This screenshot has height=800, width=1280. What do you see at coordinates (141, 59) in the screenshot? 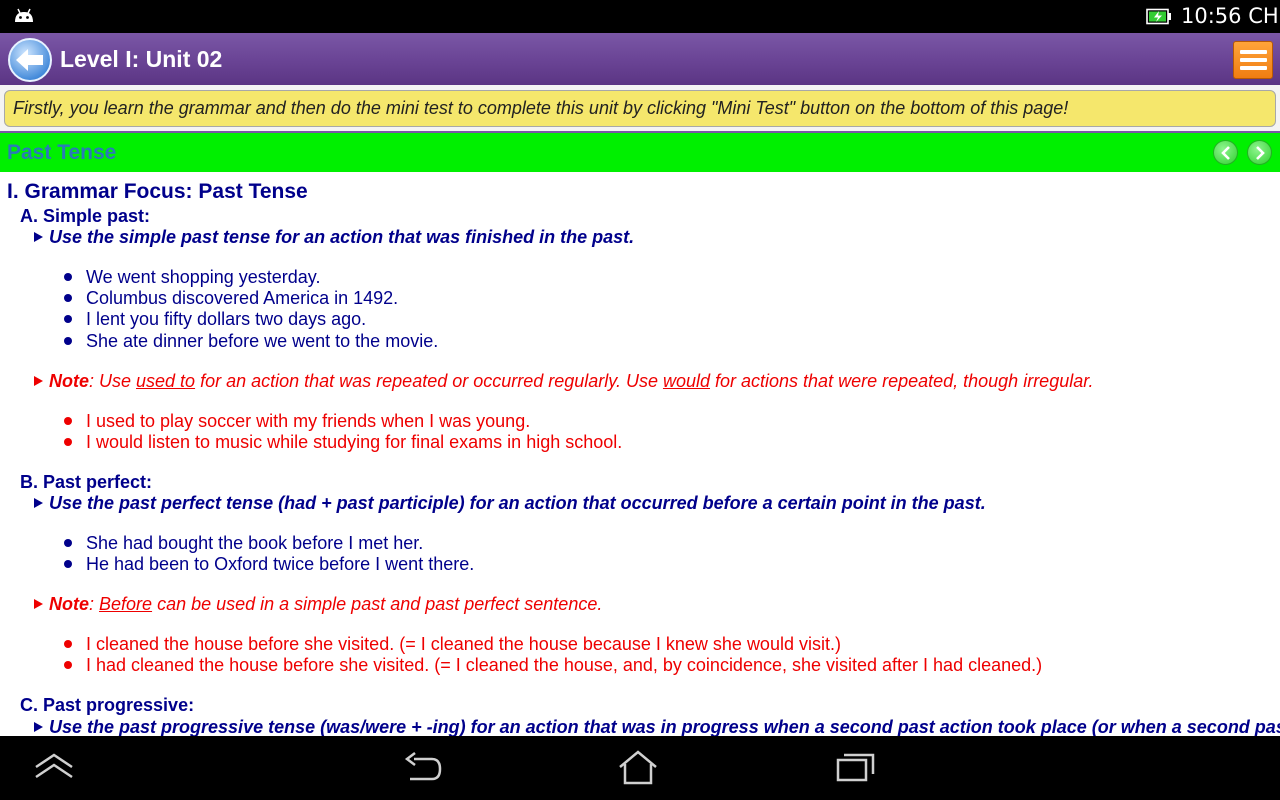
I see `page-title: Level I: Unit 02` at bounding box center [141, 59].